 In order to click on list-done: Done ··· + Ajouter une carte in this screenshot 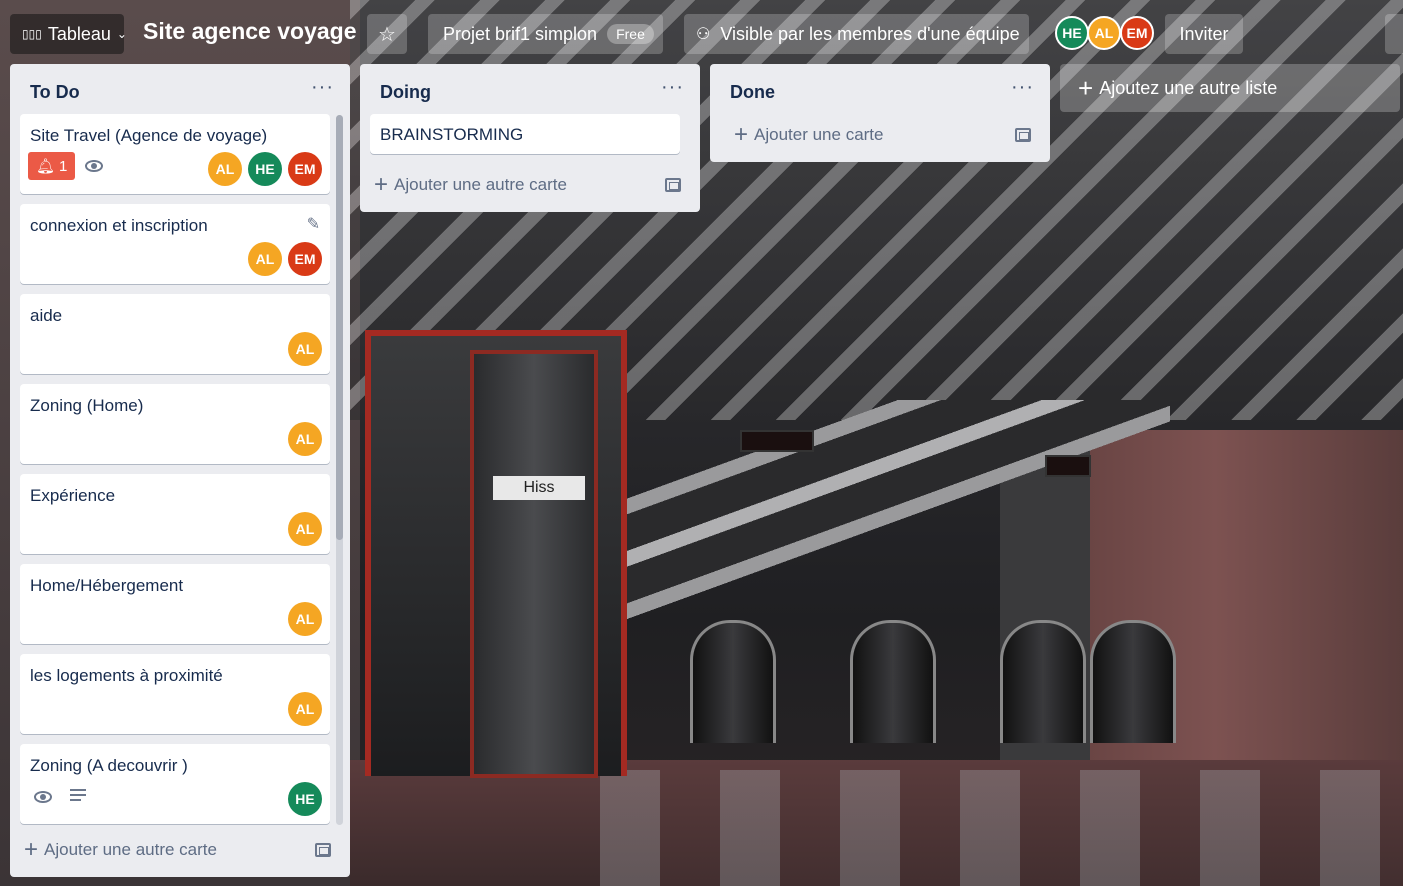, I will do `click(880, 113)`.